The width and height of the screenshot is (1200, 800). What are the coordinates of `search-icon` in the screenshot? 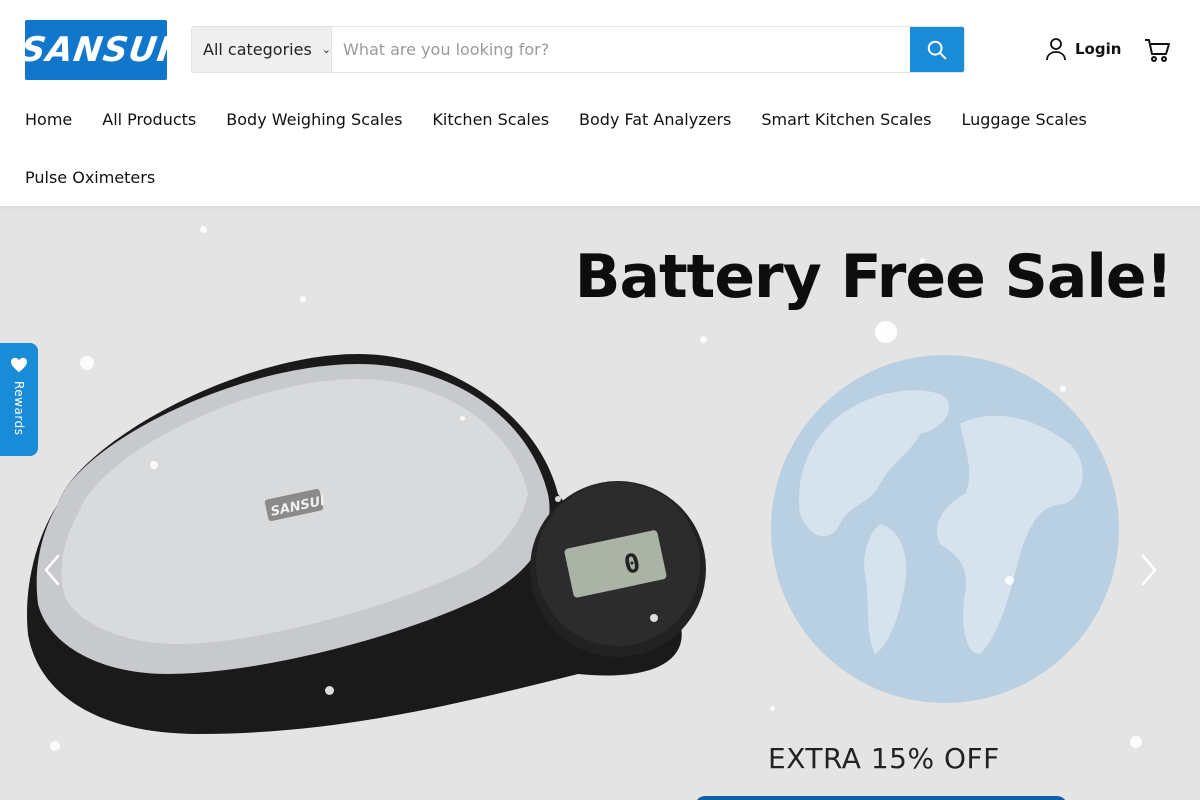 It's located at (937, 49).